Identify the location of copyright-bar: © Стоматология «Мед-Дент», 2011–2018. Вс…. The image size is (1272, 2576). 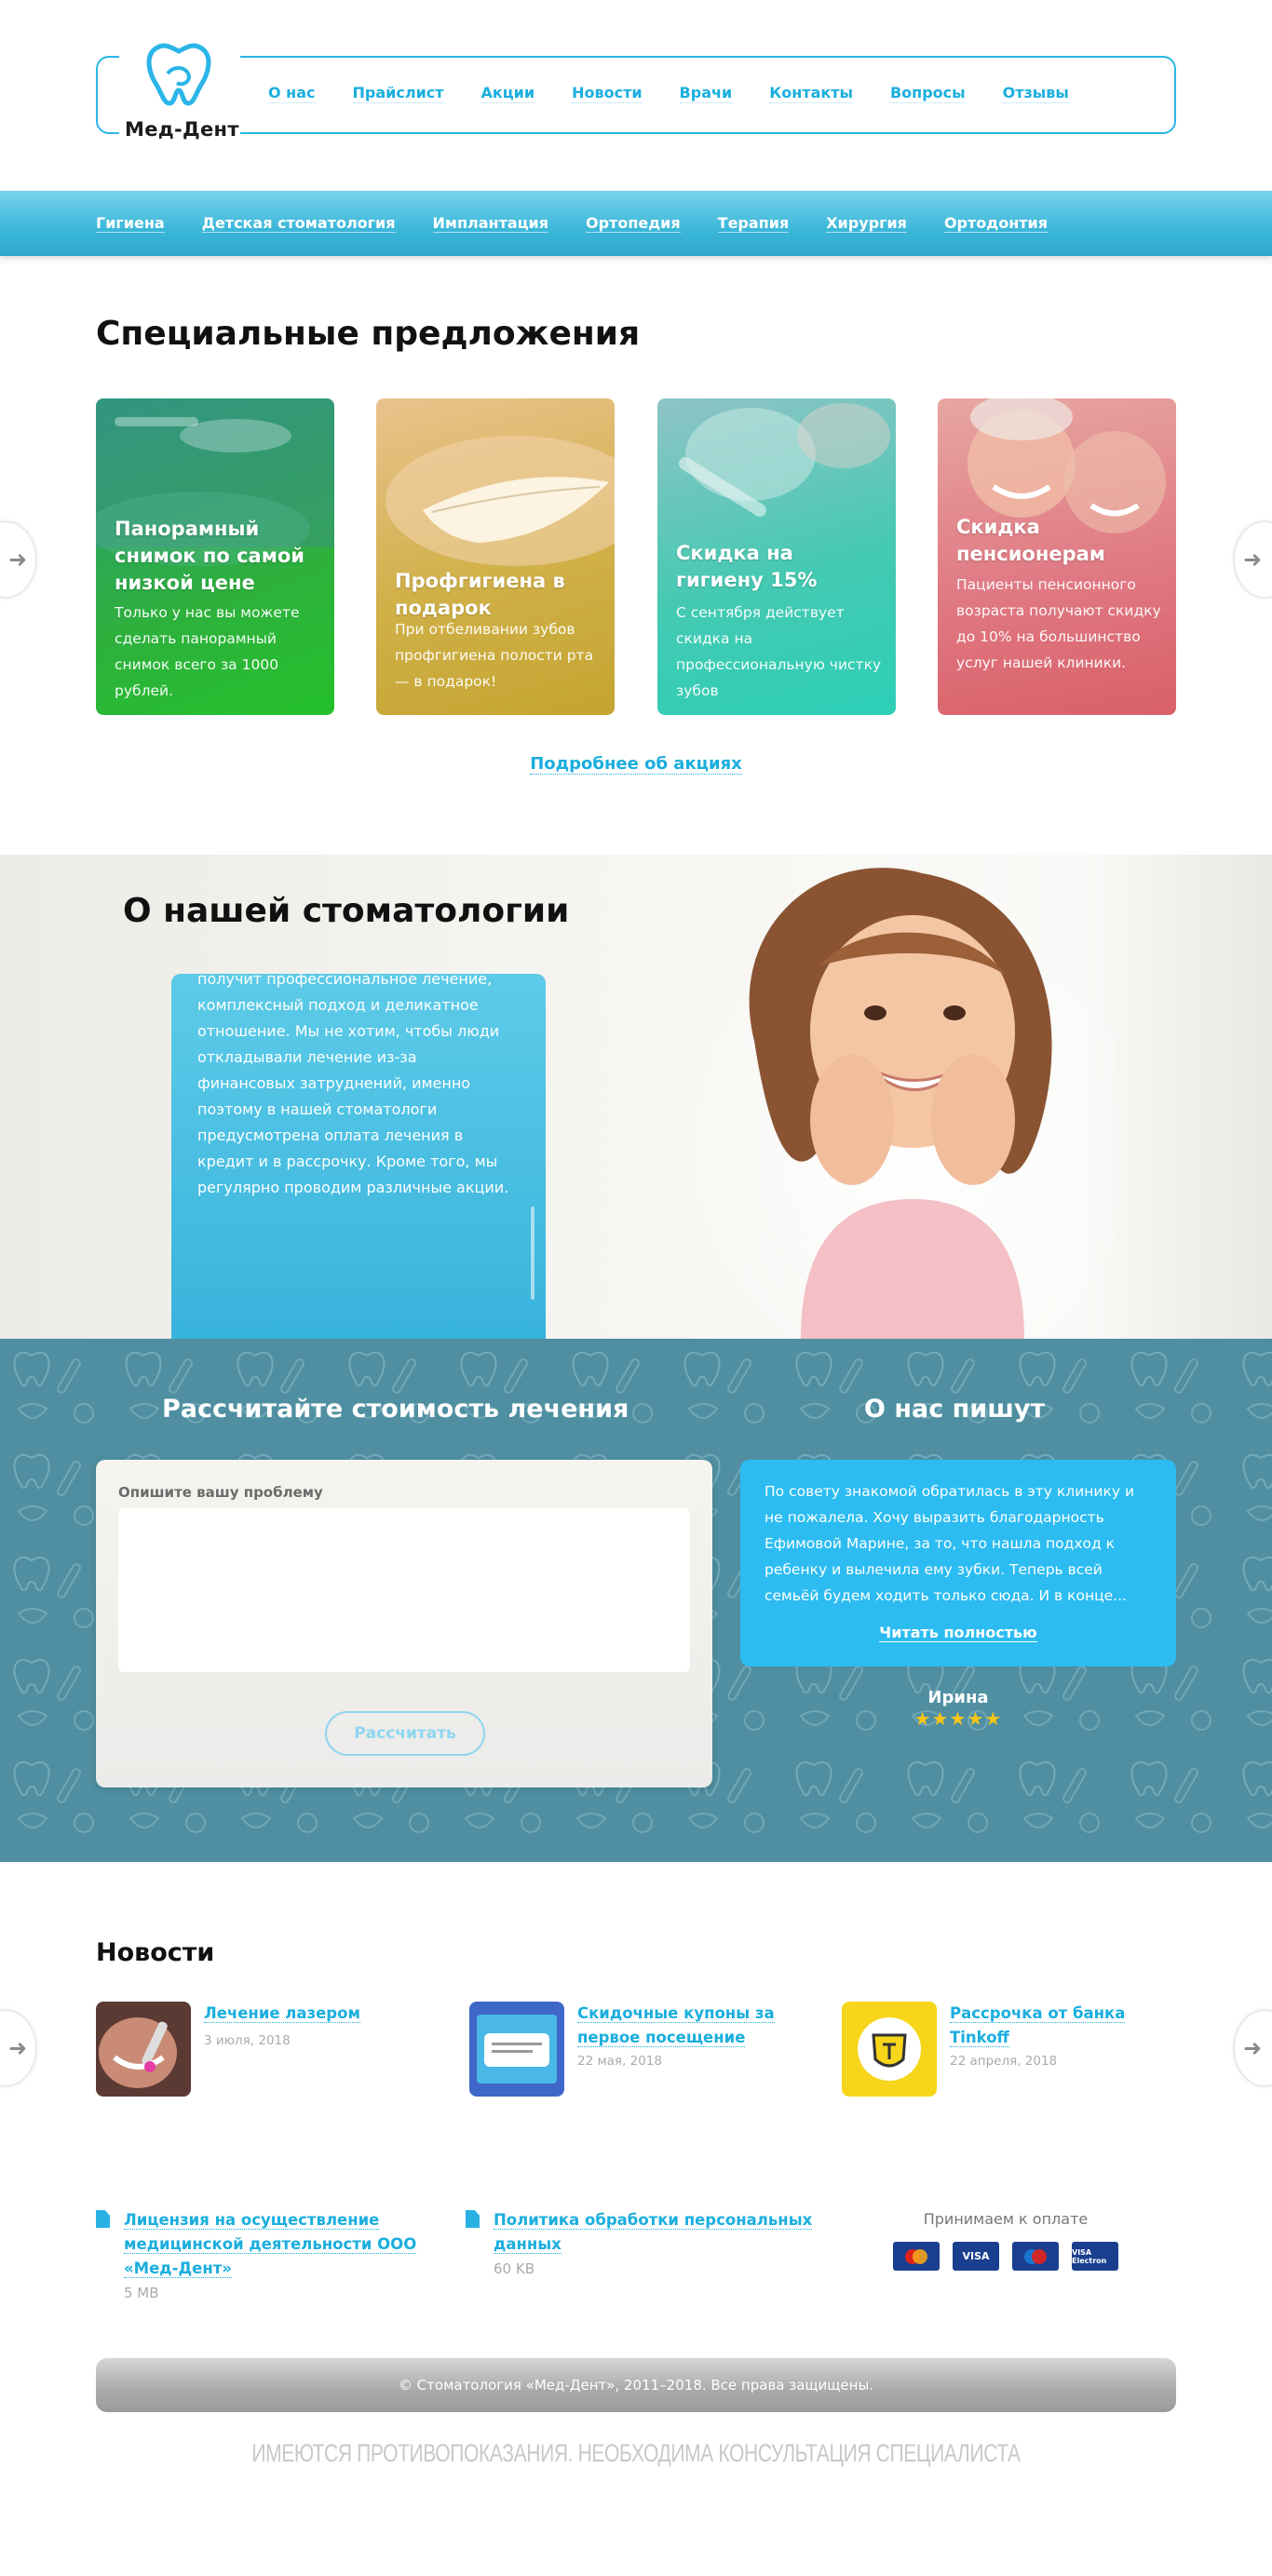
(636, 2385).